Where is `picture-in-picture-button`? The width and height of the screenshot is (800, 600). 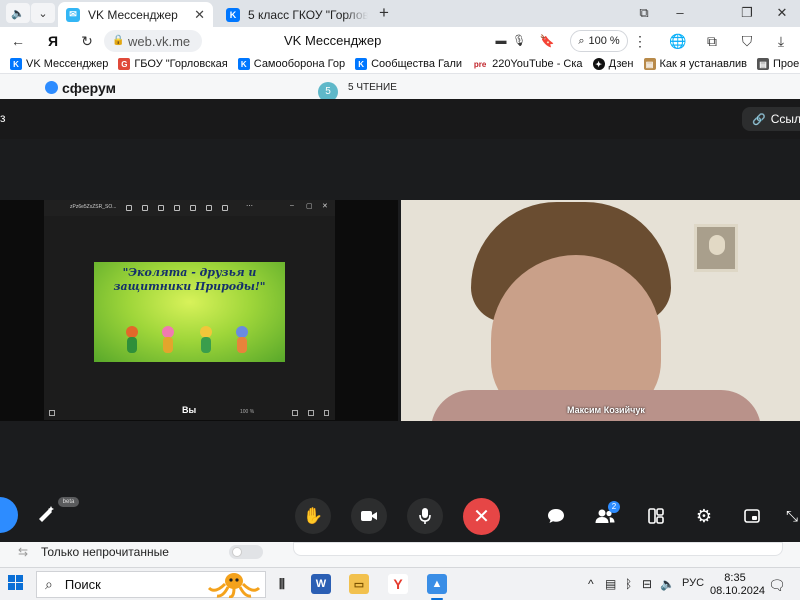
picture-in-picture-button is located at coordinates (752, 516).